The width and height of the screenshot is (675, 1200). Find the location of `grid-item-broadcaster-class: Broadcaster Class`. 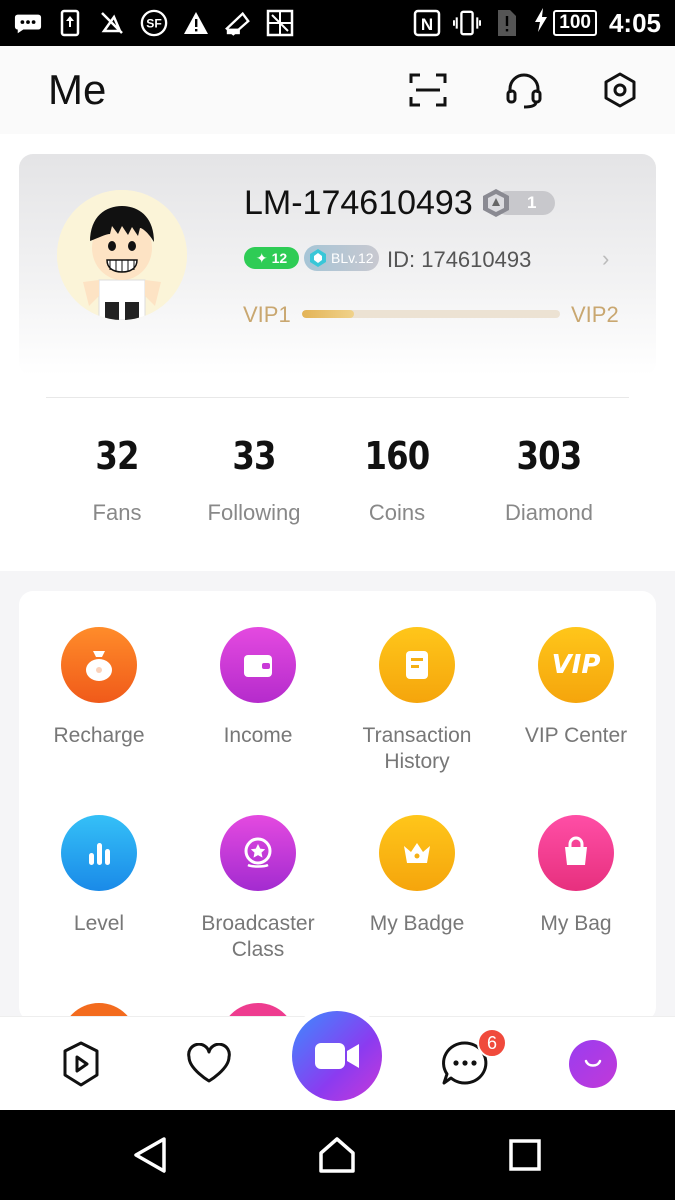

grid-item-broadcaster-class: Broadcaster Class is located at coordinates (258, 889).